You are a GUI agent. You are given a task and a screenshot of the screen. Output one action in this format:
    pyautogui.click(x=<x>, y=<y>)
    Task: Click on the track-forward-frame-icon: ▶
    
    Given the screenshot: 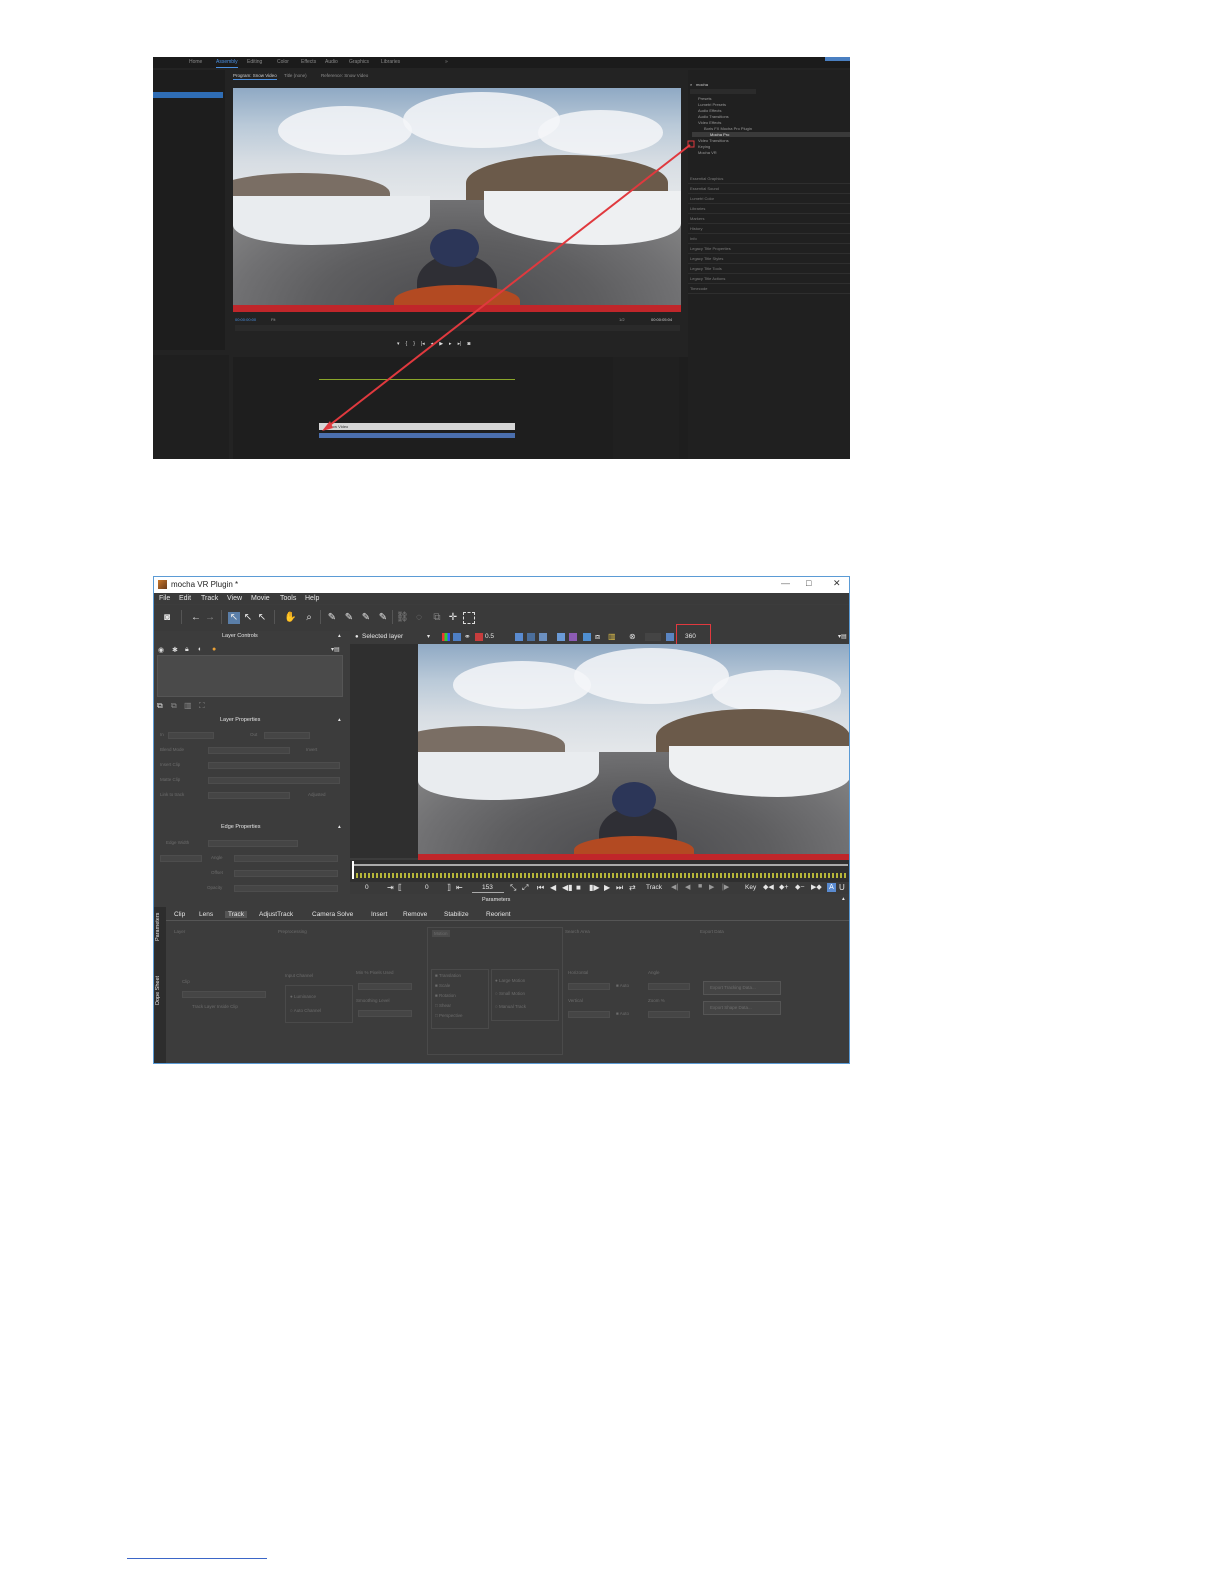 What is the action you would take?
    pyautogui.click(x=711, y=887)
    